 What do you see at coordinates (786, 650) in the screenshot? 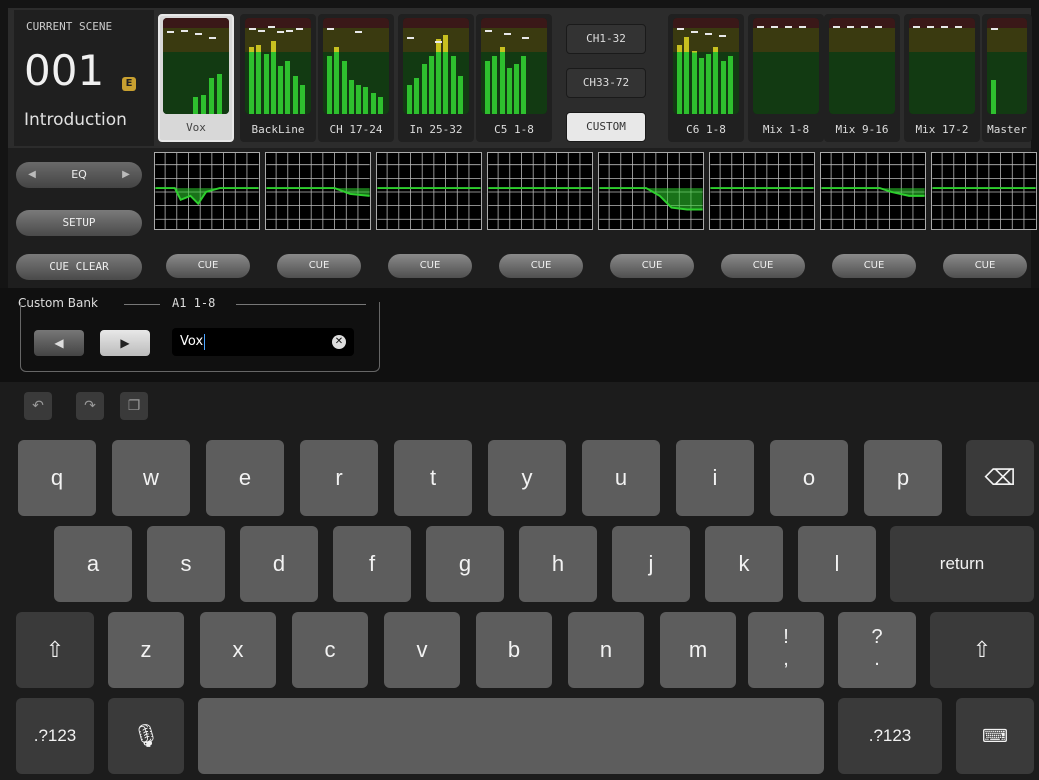
I see `exclaim-comma-key: !,` at bounding box center [786, 650].